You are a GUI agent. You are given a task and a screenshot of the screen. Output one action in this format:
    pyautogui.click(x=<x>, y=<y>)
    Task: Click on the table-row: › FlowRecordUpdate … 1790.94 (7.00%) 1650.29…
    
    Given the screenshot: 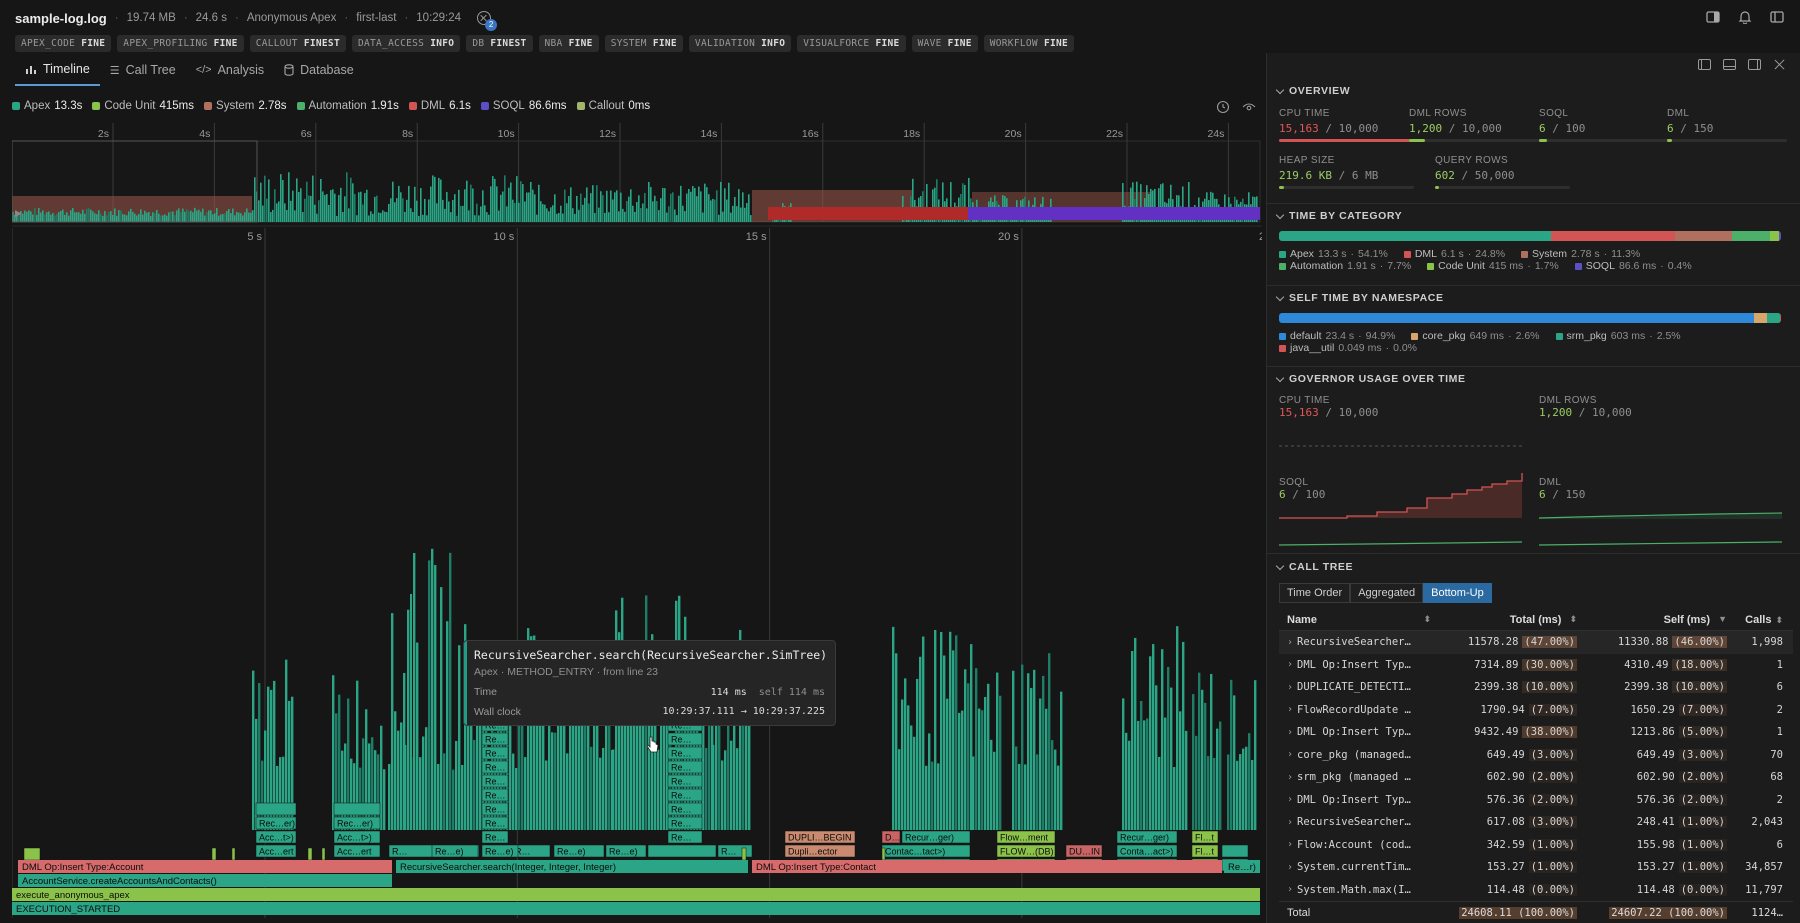 What is the action you would take?
    pyautogui.click(x=1536, y=710)
    